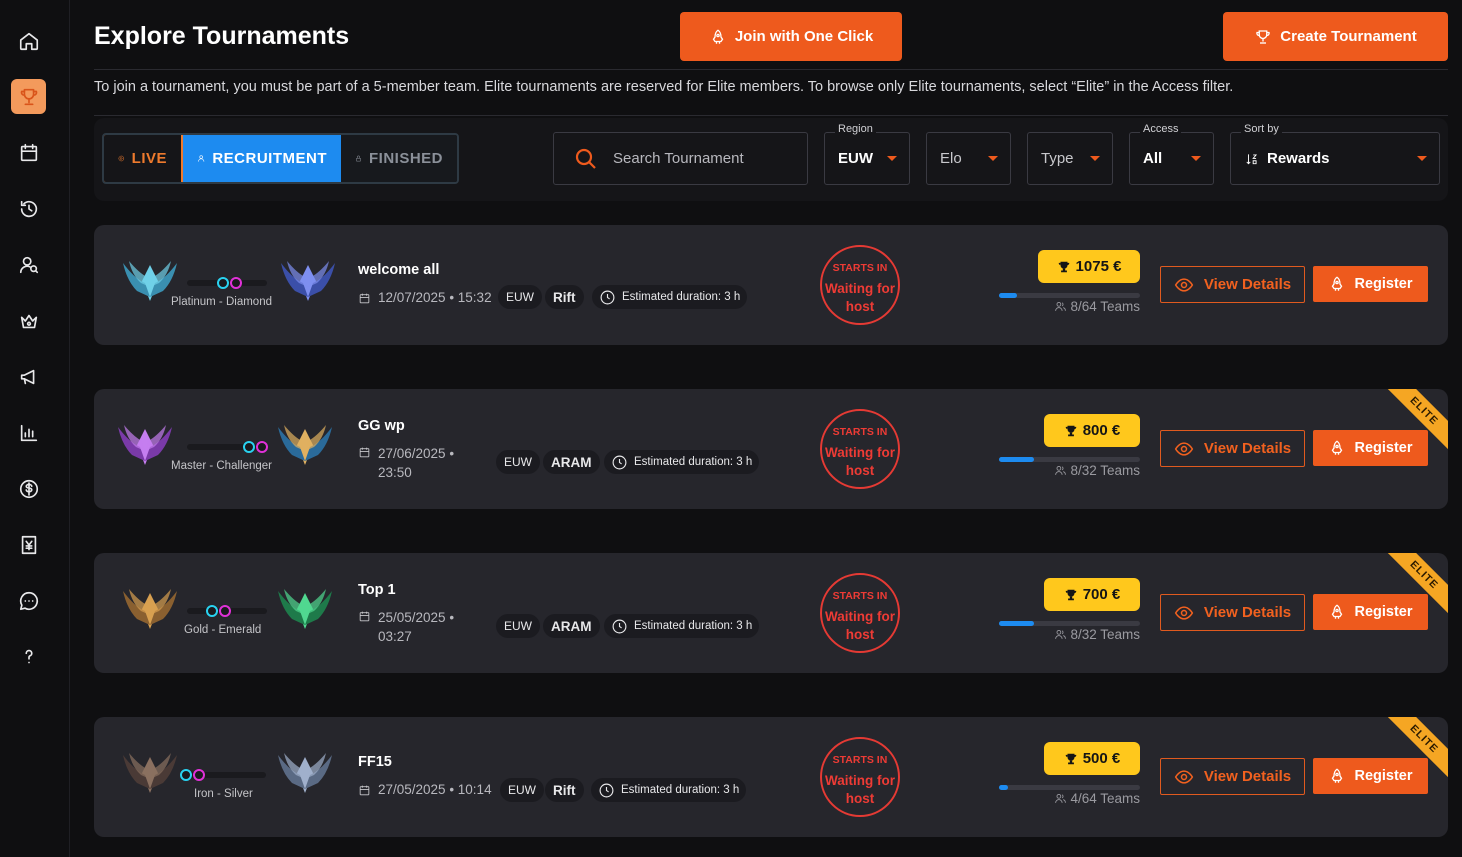 The height and width of the screenshot is (857, 1462). I want to click on mode-tag: ARAM, so click(571, 462).